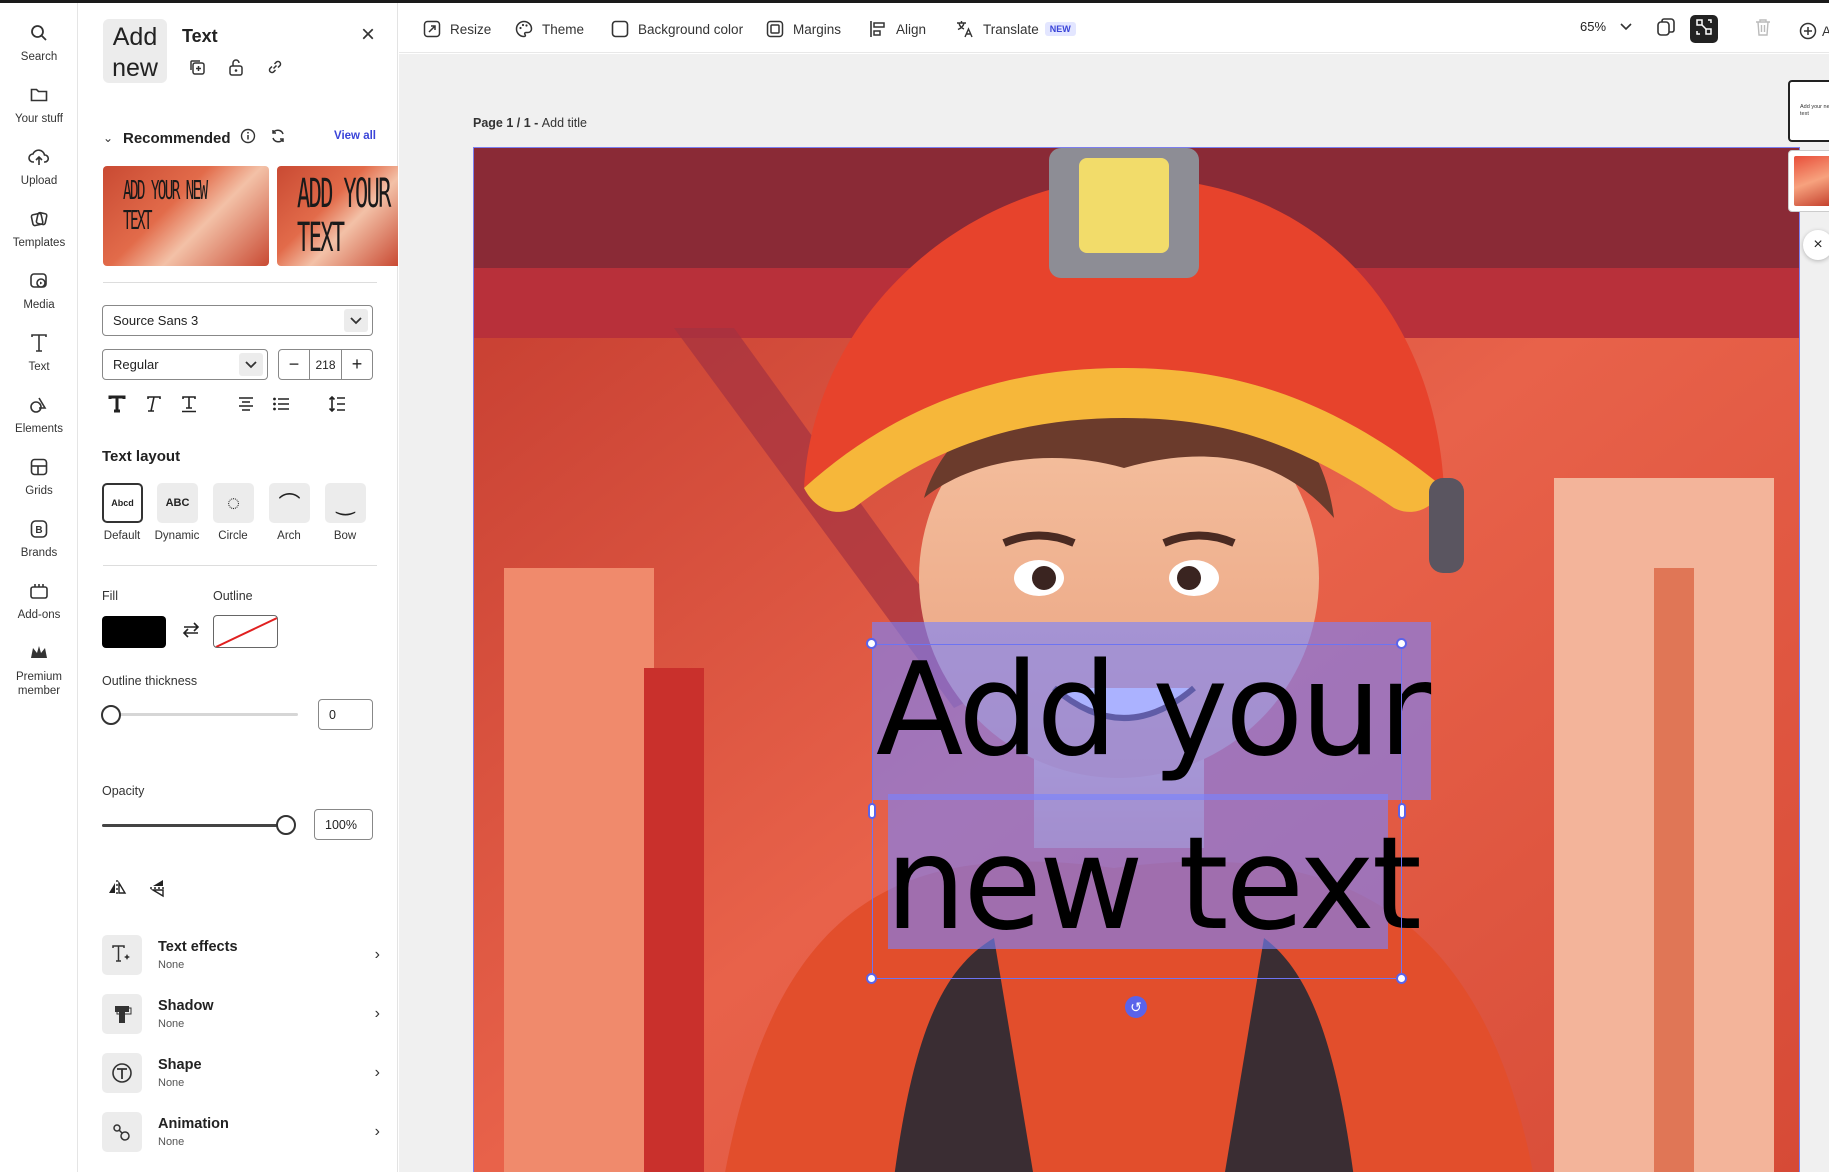 This screenshot has height=1172, width=1829. I want to click on text-effects-icon, so click(122, 955).